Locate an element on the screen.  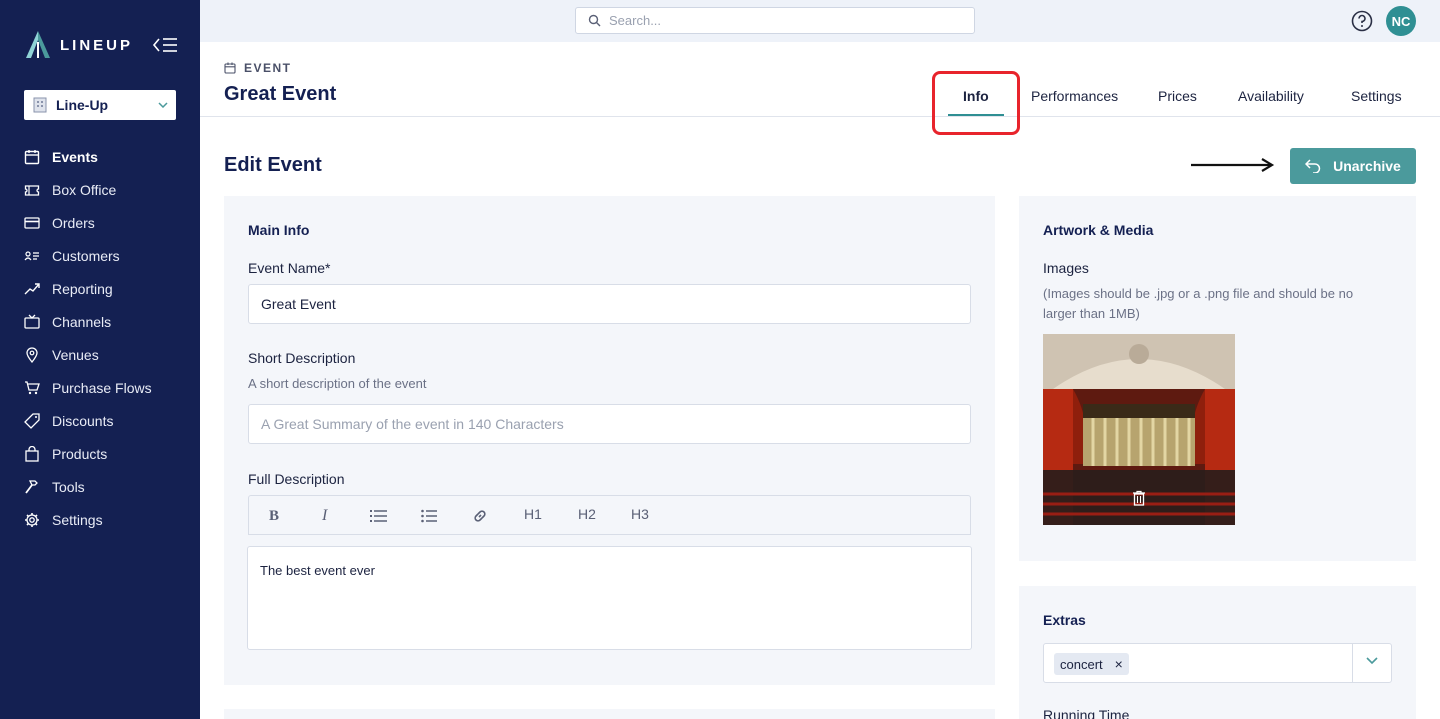
svg-text: I is located at coordinates (324, 515).